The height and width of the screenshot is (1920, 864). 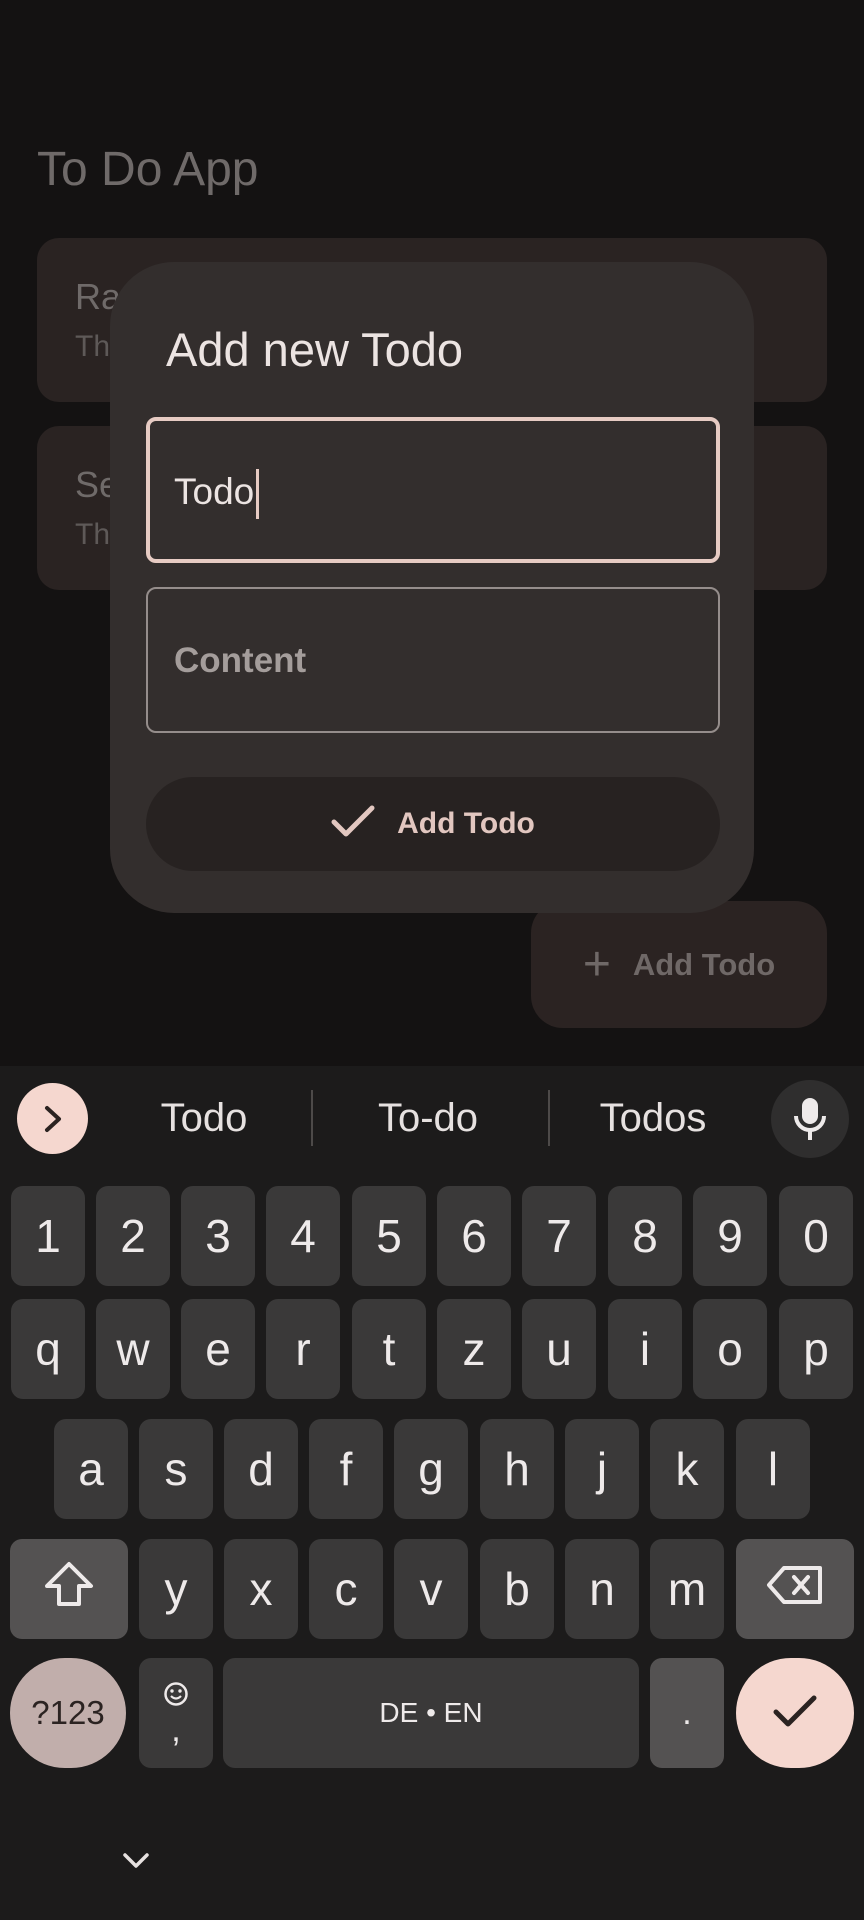 What do you see at coordinates (218, 1349) in the screenshot?
I see `key: e` at bounding box center [218, 1349].